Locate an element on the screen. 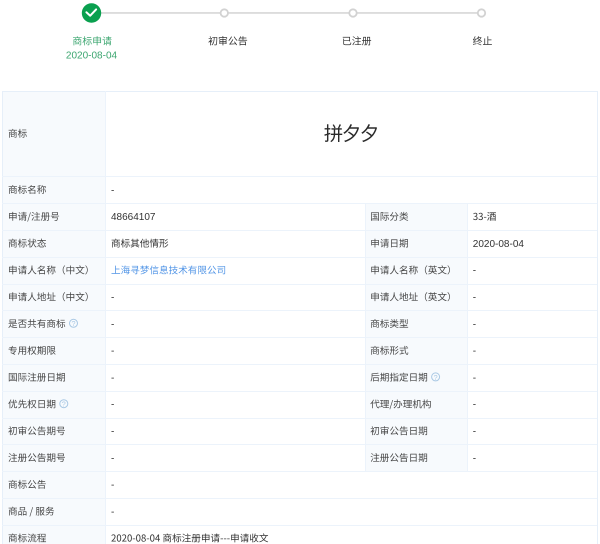  svg-text: 48664107 is located at coordinates (133, 217).